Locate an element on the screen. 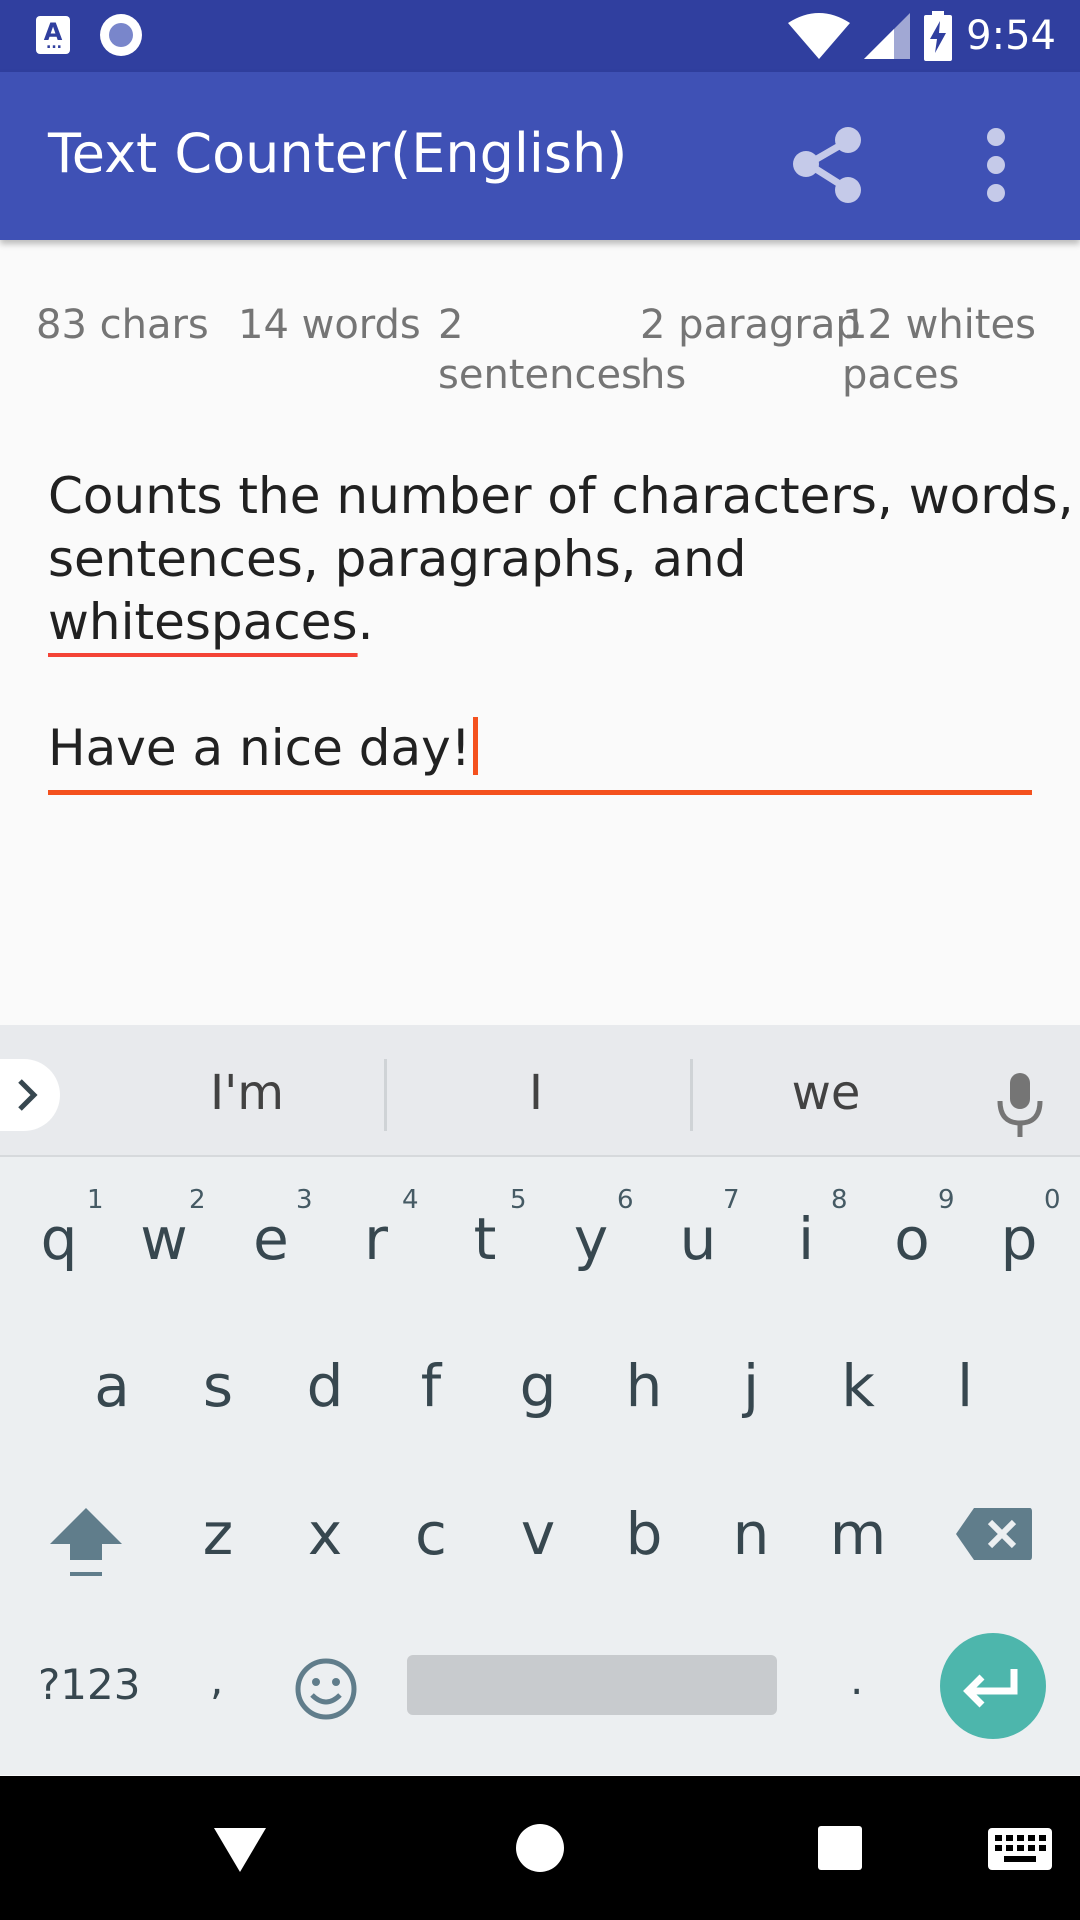 The width and height of the screenshot is (1080, 1920). enter-key is located at coordinates (993, 1686).